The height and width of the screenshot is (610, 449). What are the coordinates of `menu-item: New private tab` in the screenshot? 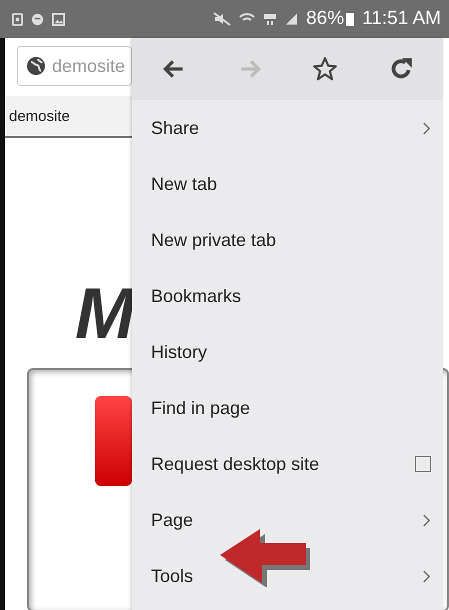 It's located at (213, 240).